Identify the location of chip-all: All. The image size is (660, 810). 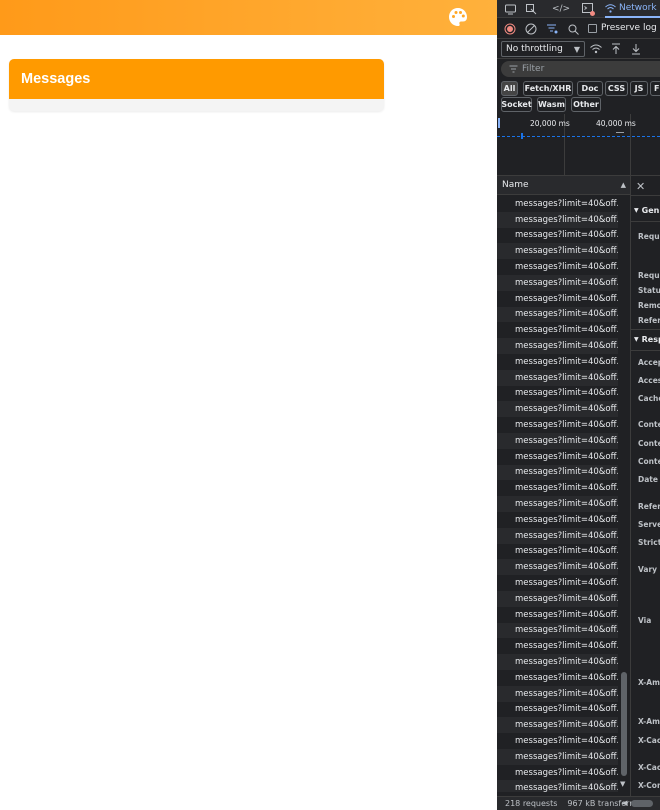
(509, 88).